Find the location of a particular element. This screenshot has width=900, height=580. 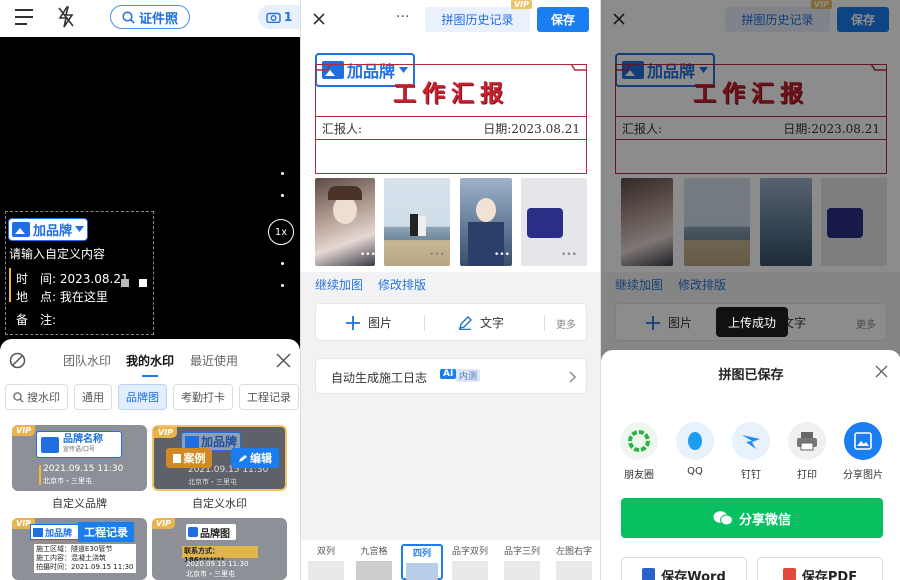

chip-engineering: 工程记录 is located at coordinates (269, 397).